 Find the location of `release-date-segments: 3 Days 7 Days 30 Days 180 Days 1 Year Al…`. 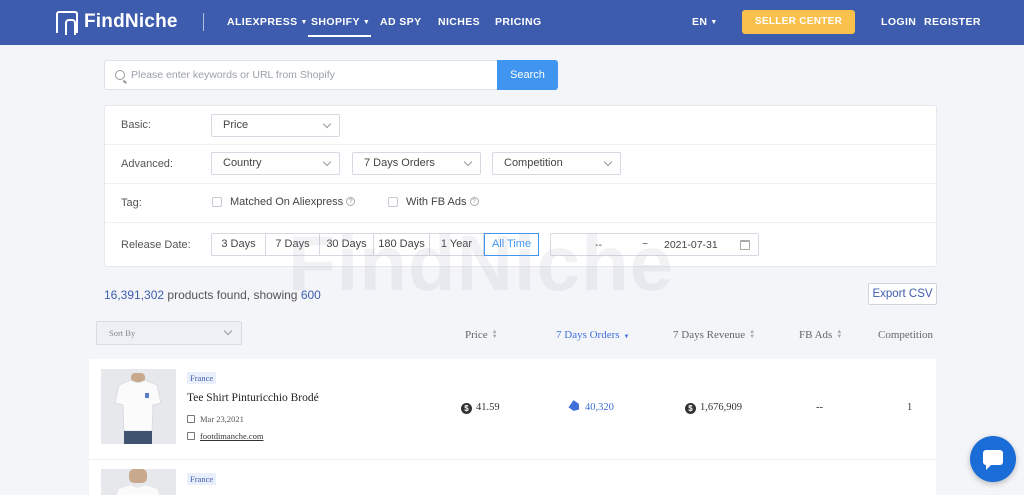

release-date-segments: 3 Days 7 Days 30 Days 180 Days 1 Year Al… is located at coordinates (375, 244).